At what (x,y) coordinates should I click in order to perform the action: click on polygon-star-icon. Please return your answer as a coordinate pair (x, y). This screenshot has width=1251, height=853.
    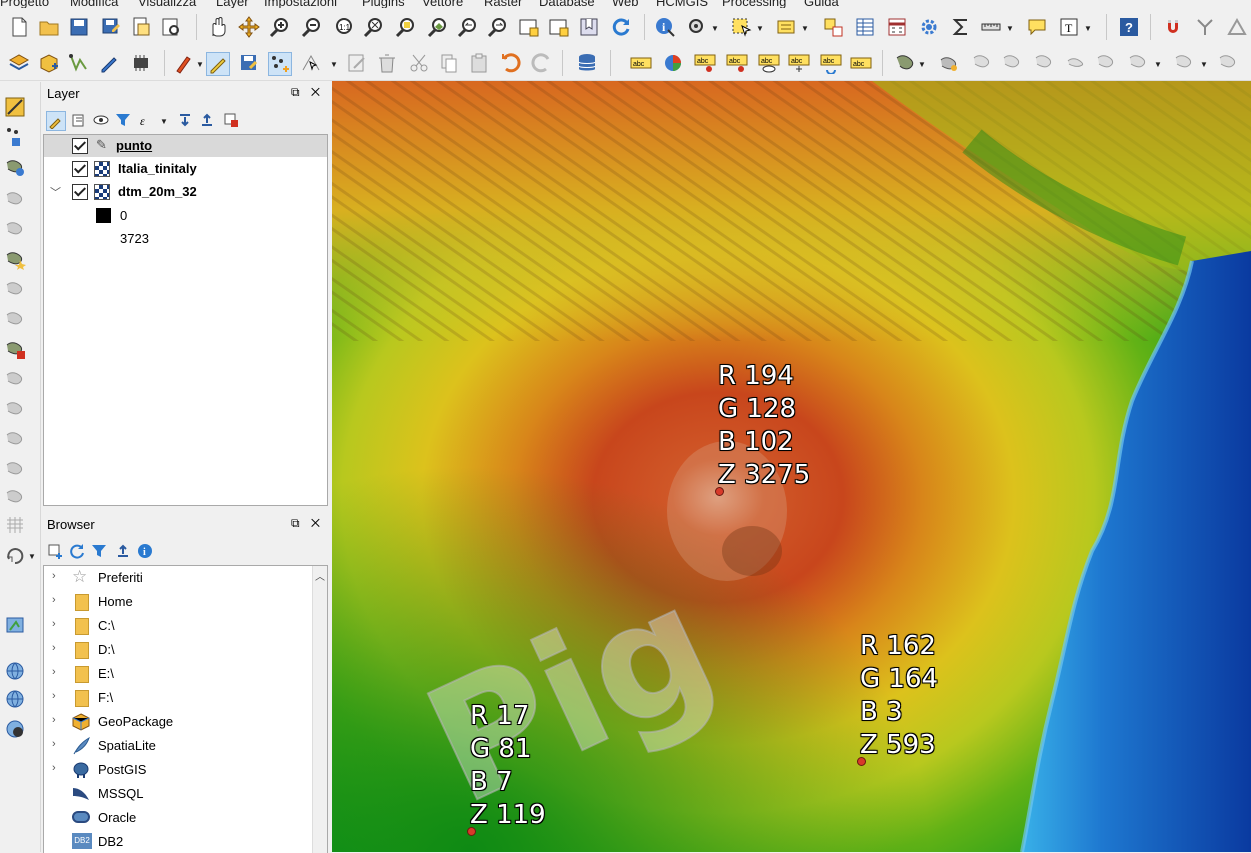
    Looking at the image, I should click on (15, 259).